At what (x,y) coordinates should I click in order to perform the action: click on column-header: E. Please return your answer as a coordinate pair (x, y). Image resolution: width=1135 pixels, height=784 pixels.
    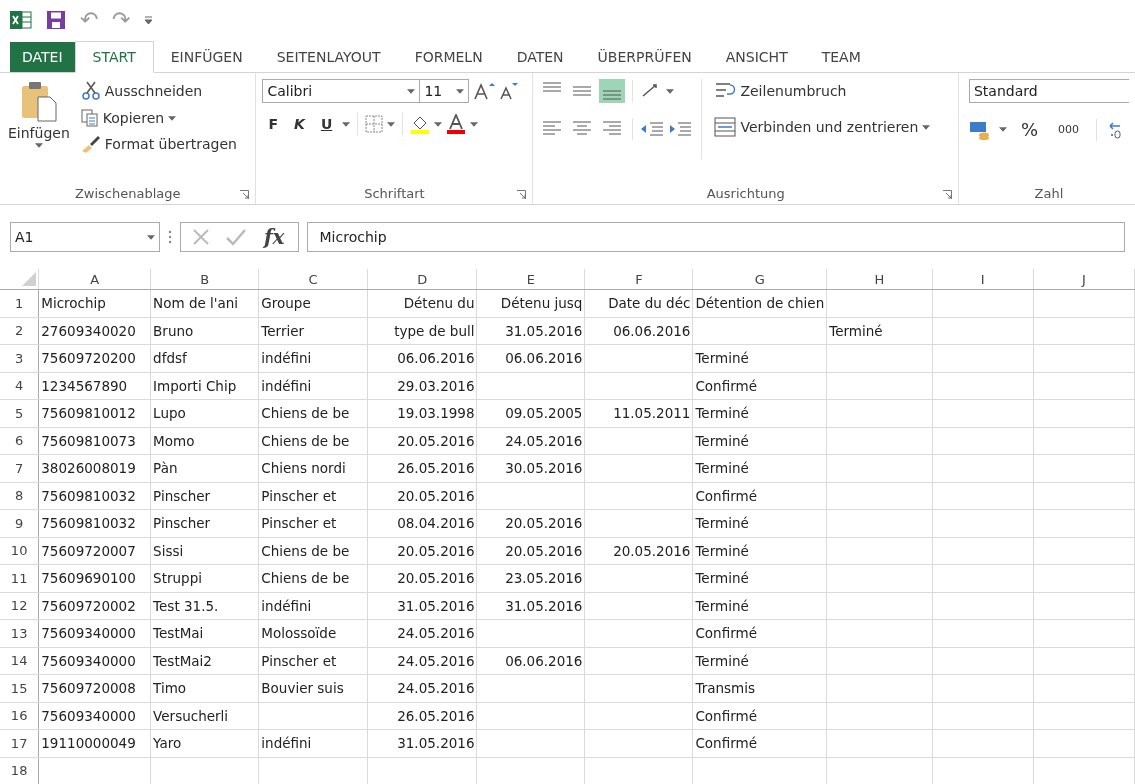
    Looking at the image, I should click on (531, 279).